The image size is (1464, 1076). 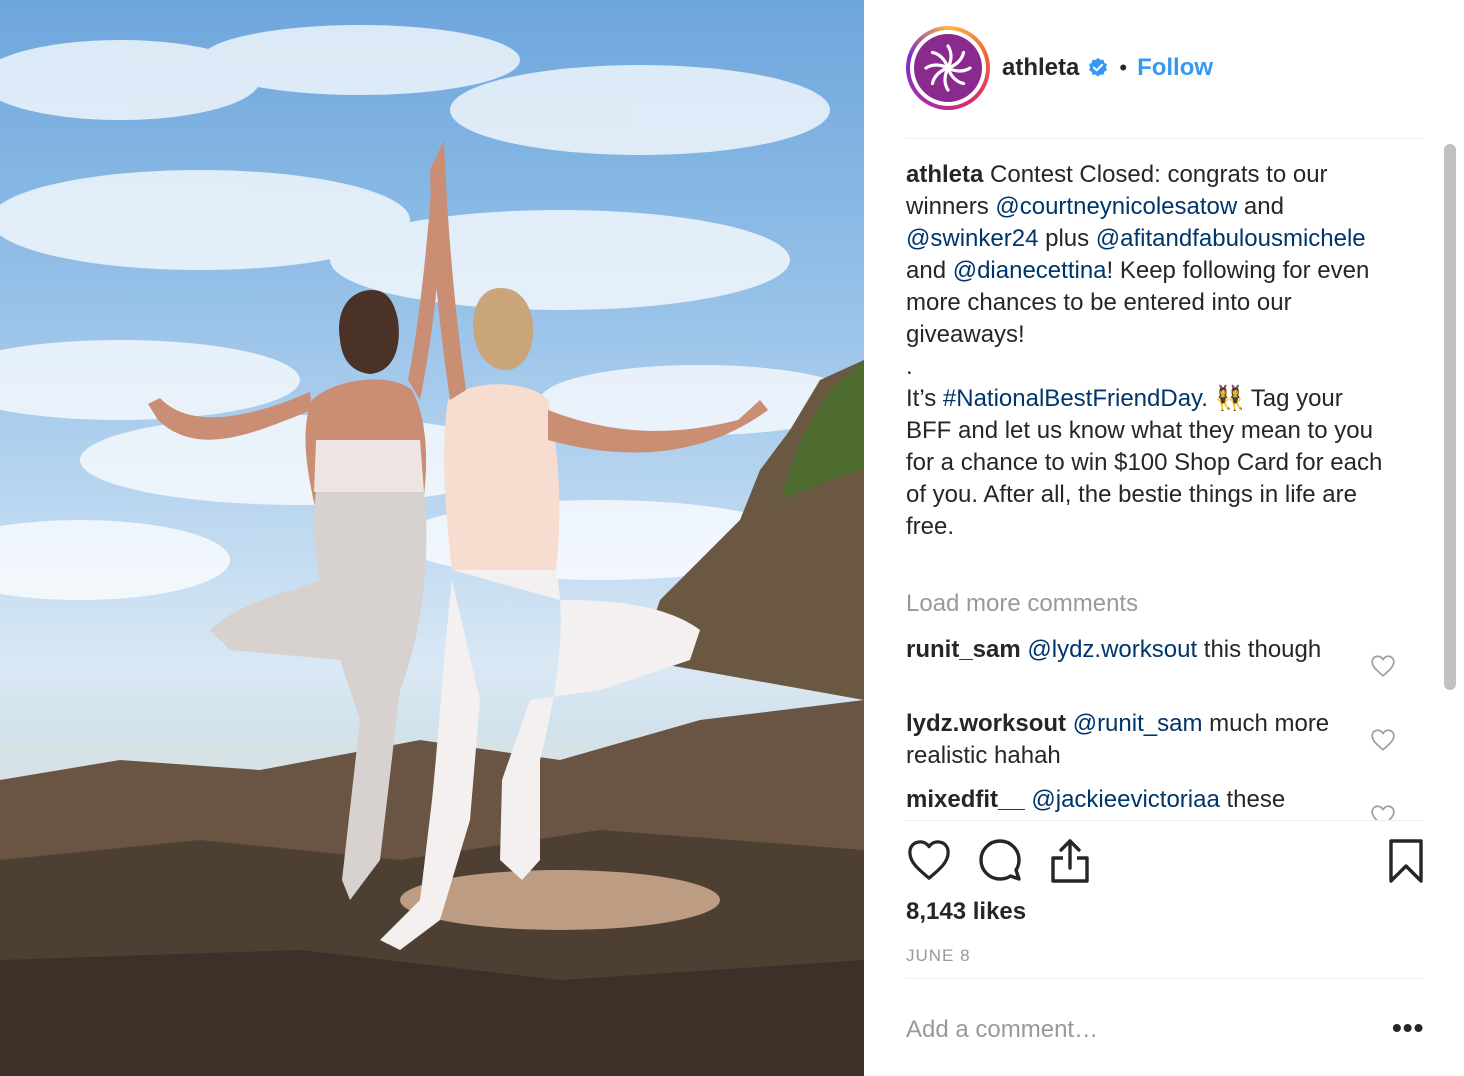 I want to click on header-divider, so click(x=1165, y=138).